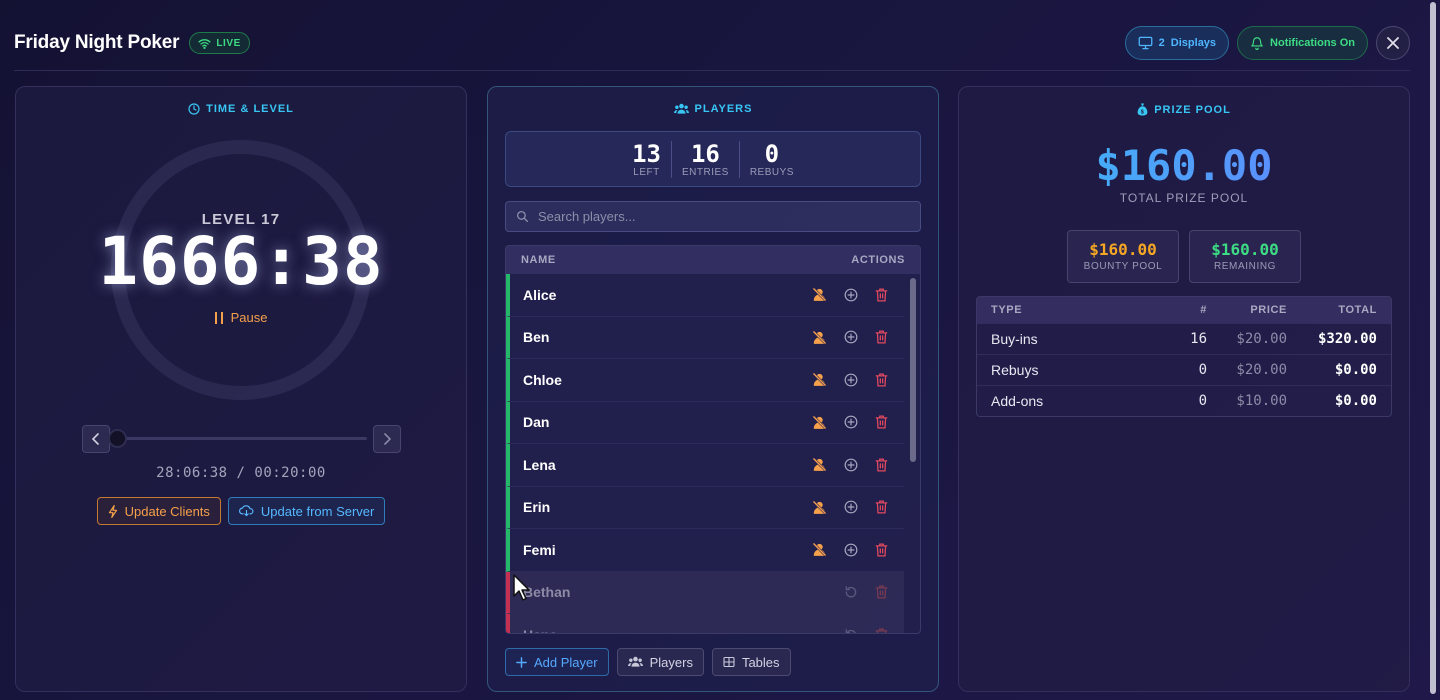 This screenshot has width=1440, height=700. I want to click on notifications-button: Notifications On, so click(1302, 43).